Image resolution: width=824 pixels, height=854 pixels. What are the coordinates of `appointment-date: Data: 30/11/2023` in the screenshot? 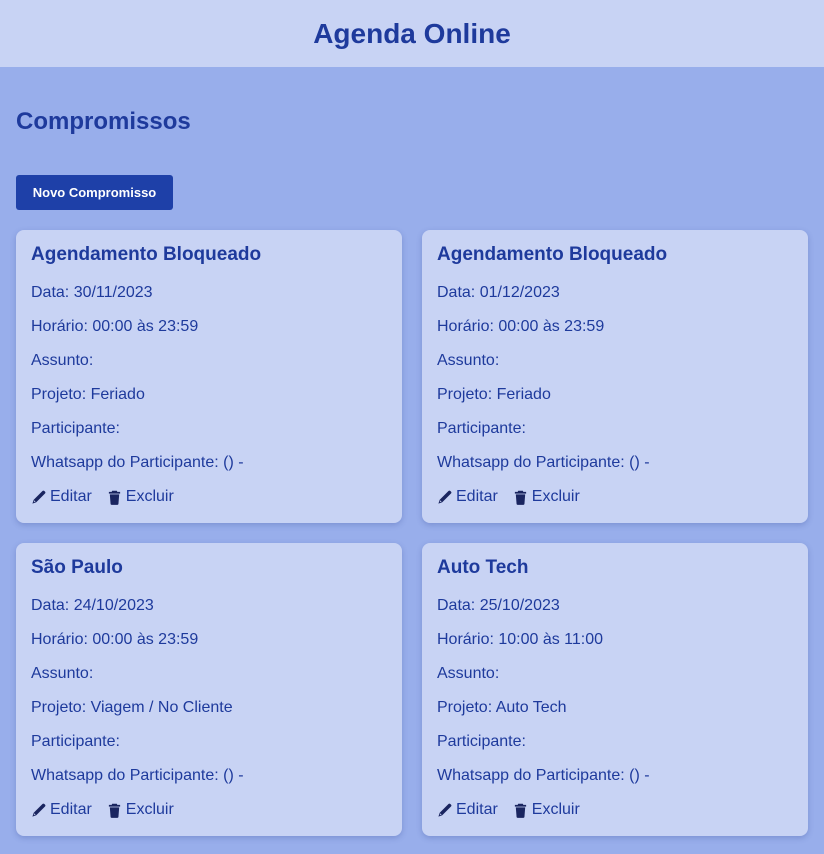 It's located at (92, 292).